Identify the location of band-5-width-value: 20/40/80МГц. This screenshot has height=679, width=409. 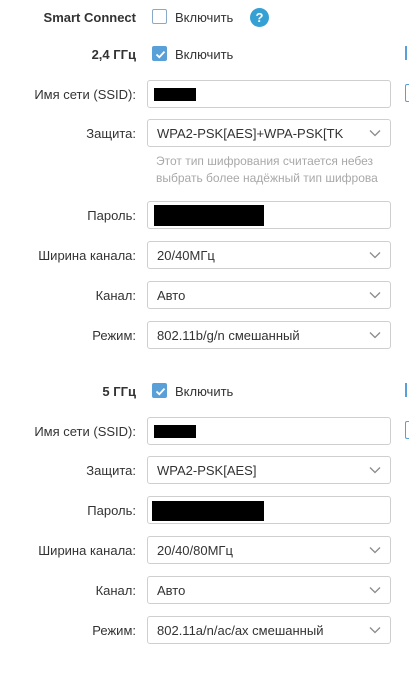
(195, 550).